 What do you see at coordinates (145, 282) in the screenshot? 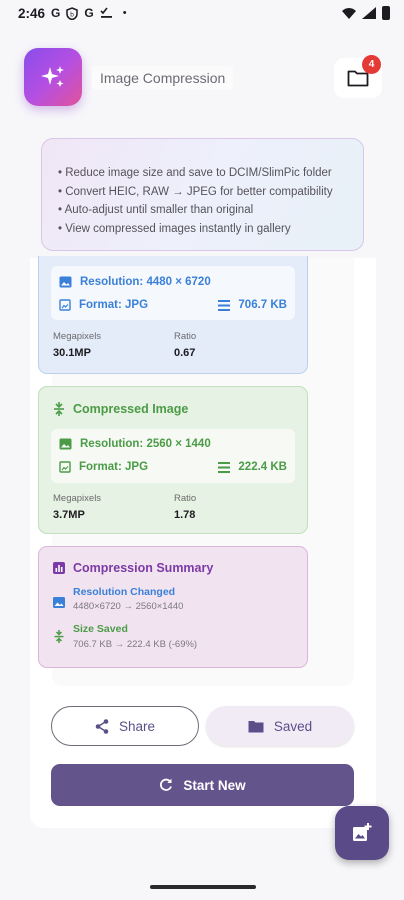
I see `original-resolution-text: Resolution: 4480 × 6720` at bounding box center [145, 282].